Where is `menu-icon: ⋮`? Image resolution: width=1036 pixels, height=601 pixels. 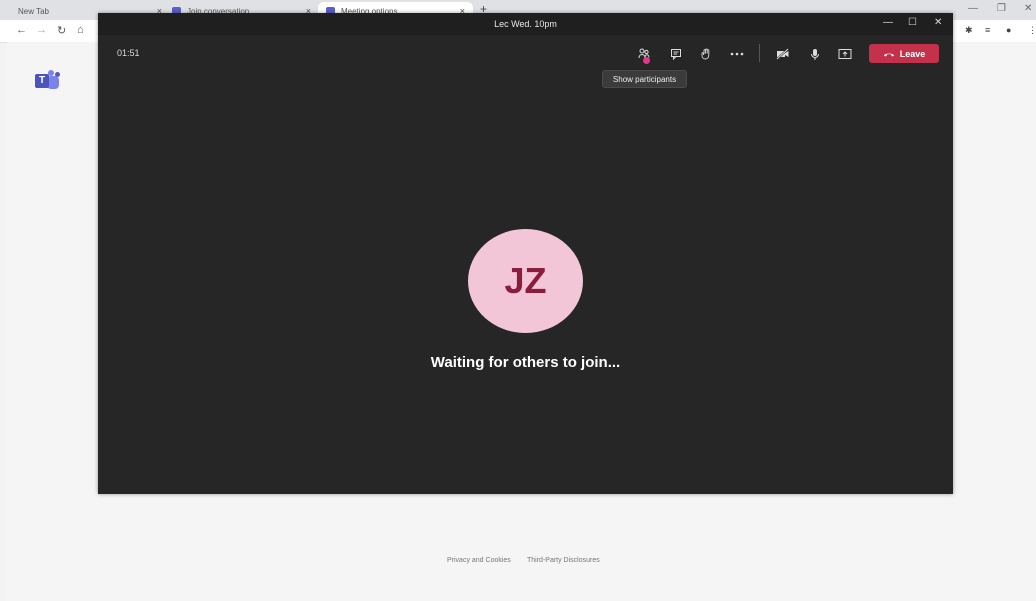 menu-icon: ⋮ is located at coordinates (1032, 30).